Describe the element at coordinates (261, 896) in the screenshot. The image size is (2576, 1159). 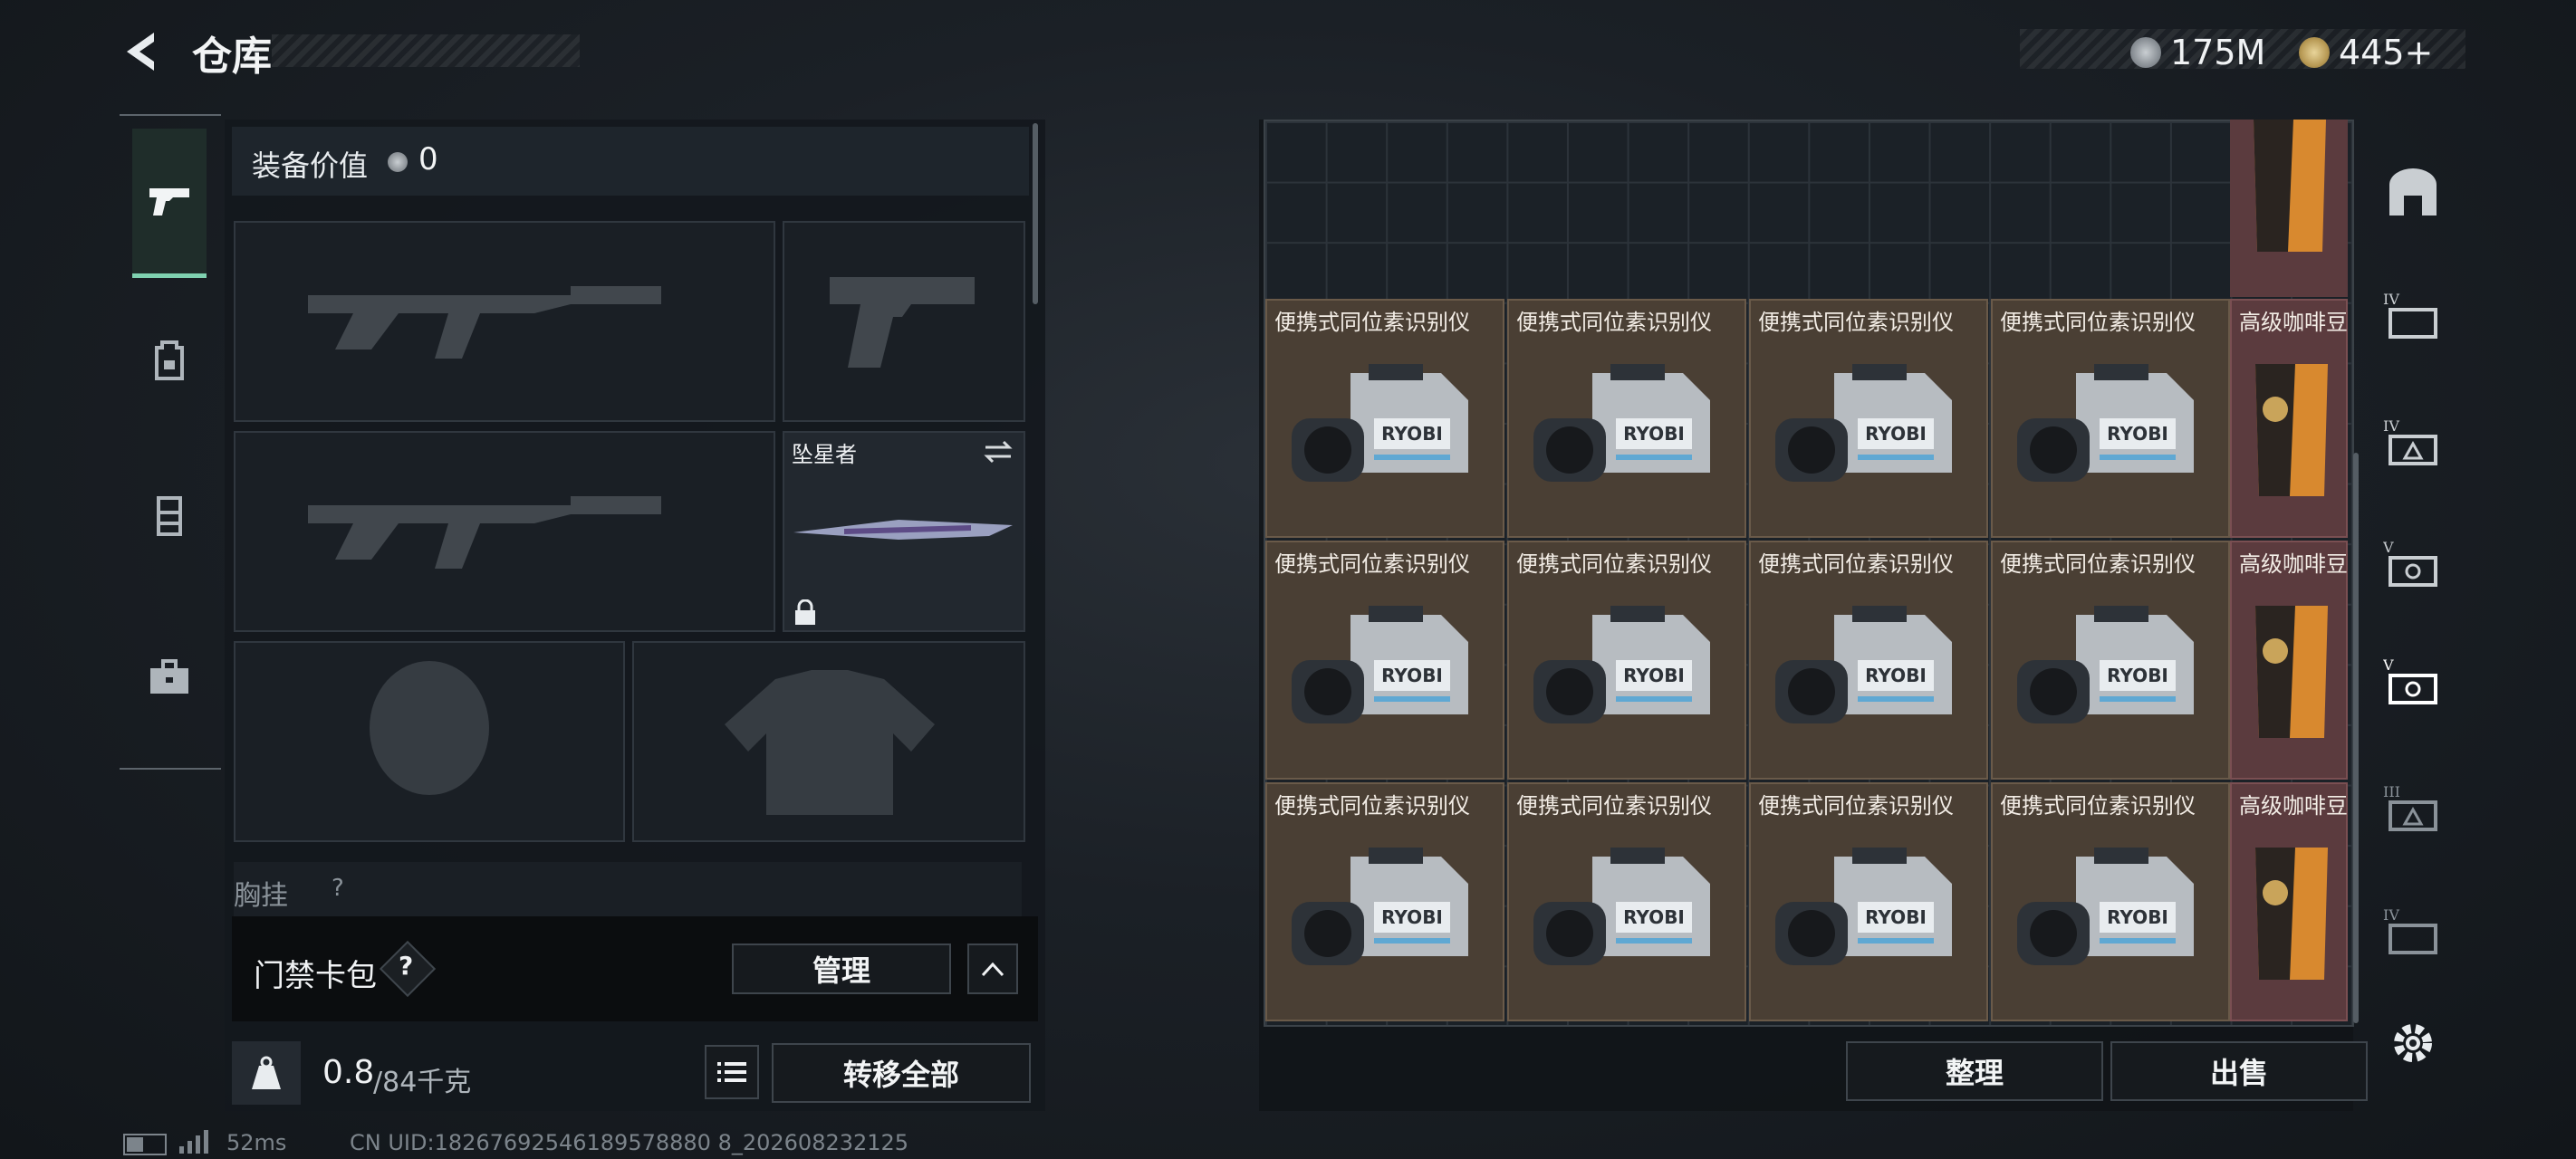
I see `chest-rig-label: 胸挂` at that location.